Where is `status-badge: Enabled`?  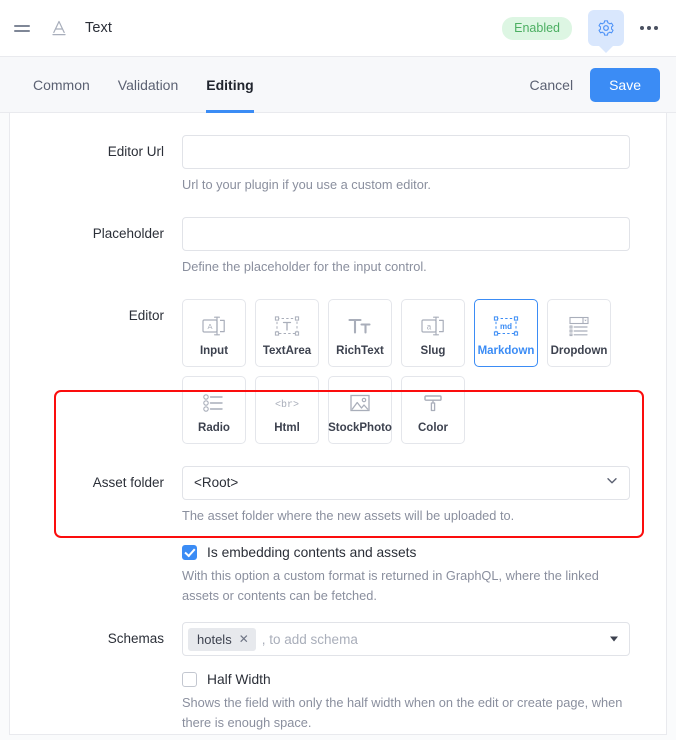
status-badge: Enabled is located at coordinates (537, 28).